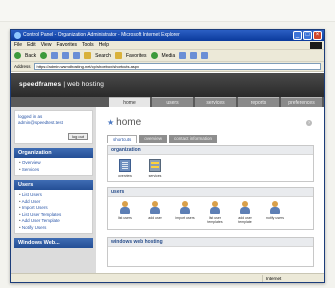 The image size is (335, 288). What do you see at coordinates (53, 170) in the screenshot?
I see `sidebar-item-services: Services` at bounding box center [53, 170].